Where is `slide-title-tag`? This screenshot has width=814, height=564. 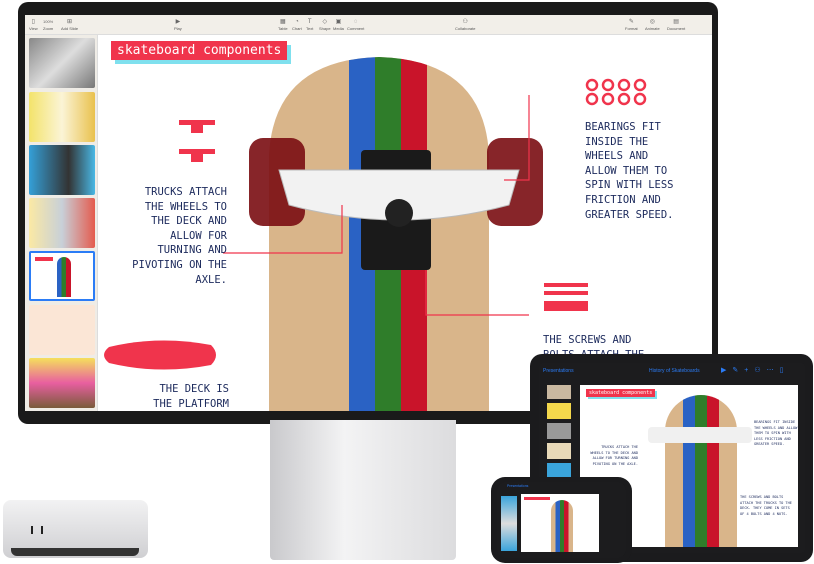
slide-title-tag is located at coordinates (537, 498).